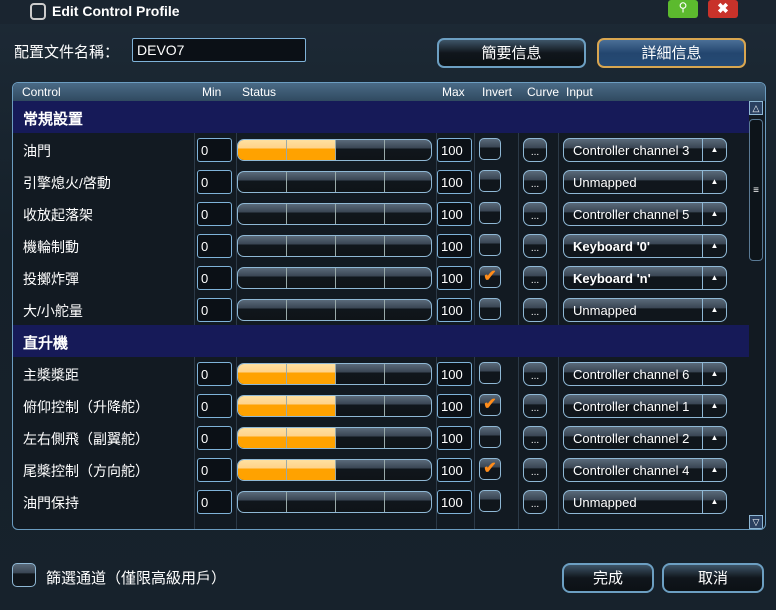  Describe the element at coordinates (381, 501) in the screenshot. I see `control-row: 油門保持 0 100 ... Unmapped ▲` at that location.